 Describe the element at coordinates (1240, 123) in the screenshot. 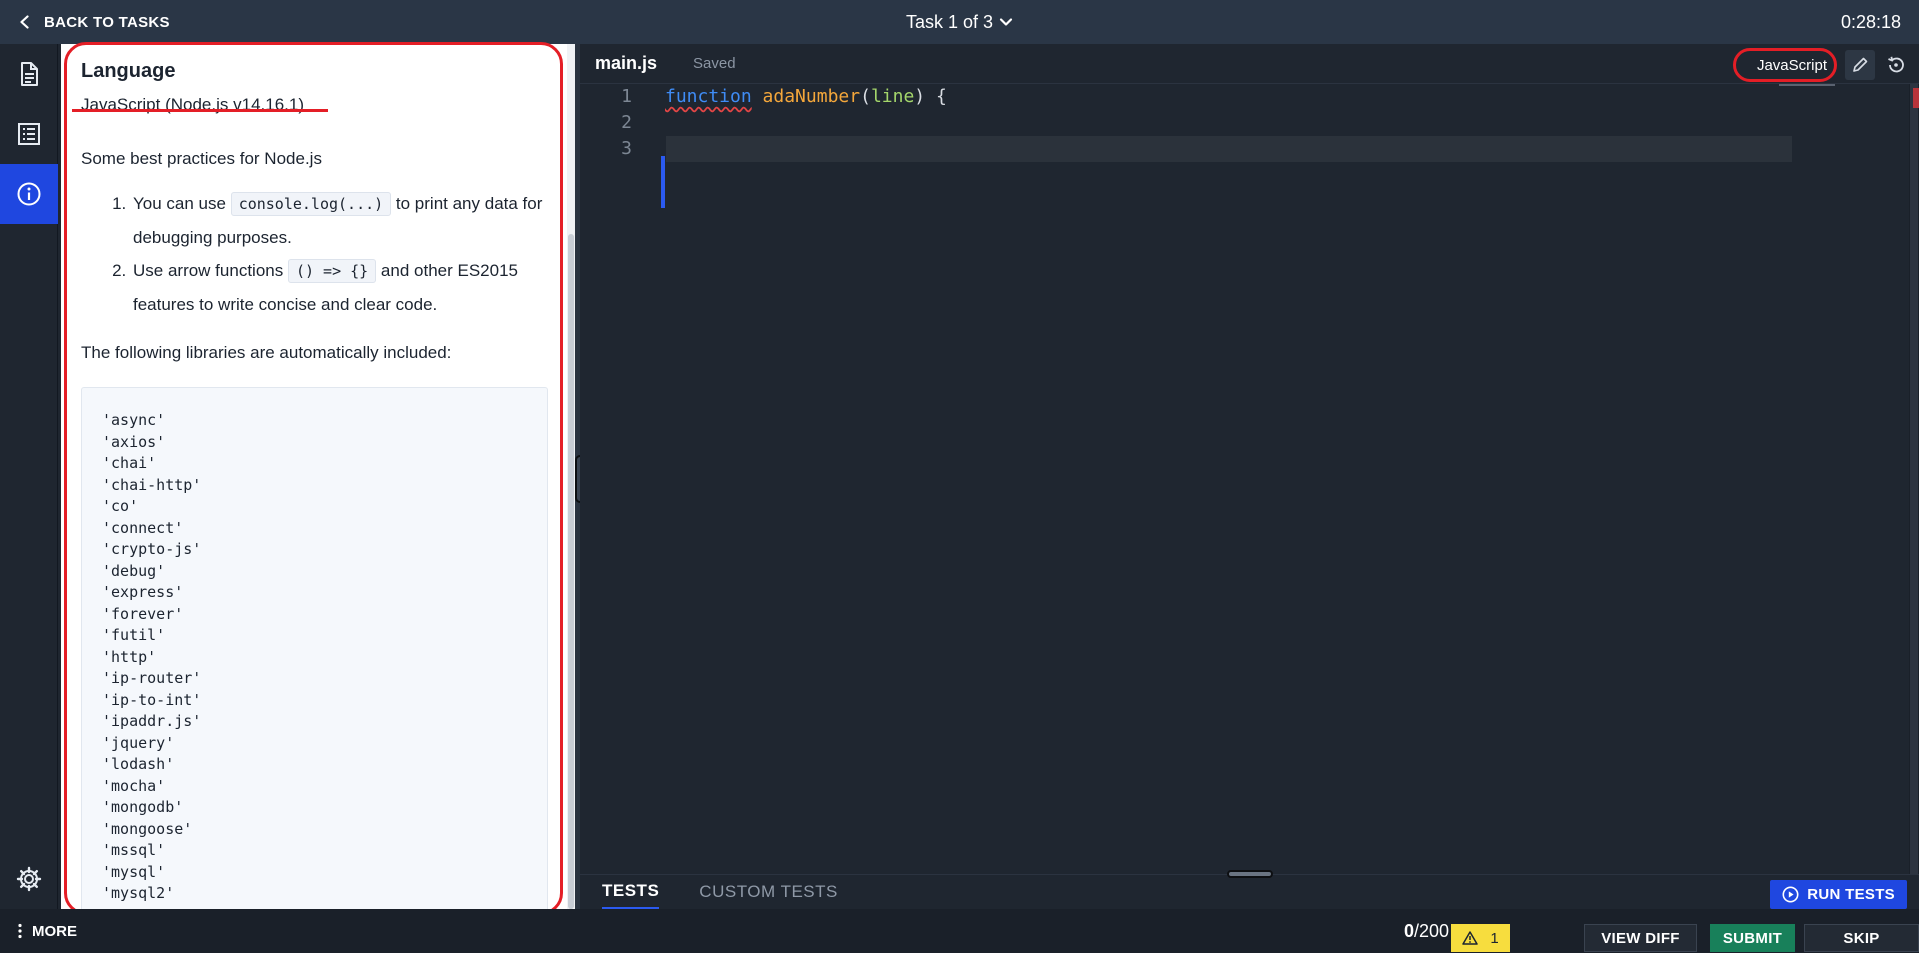

I see `code-line: 2` at that location.